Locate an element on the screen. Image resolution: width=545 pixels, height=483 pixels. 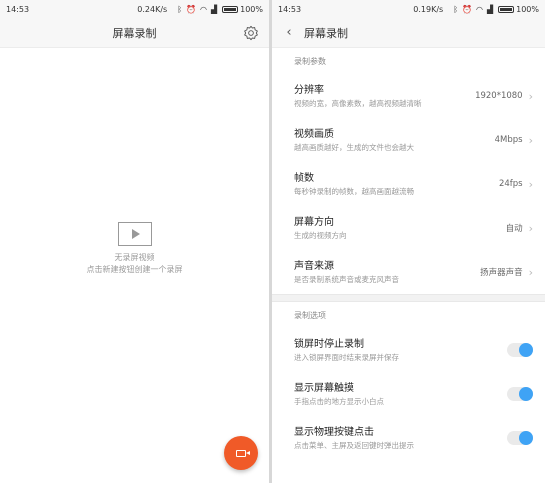
setting-subtitle: 生成的视频方向 is located at coordinates (320, 235).